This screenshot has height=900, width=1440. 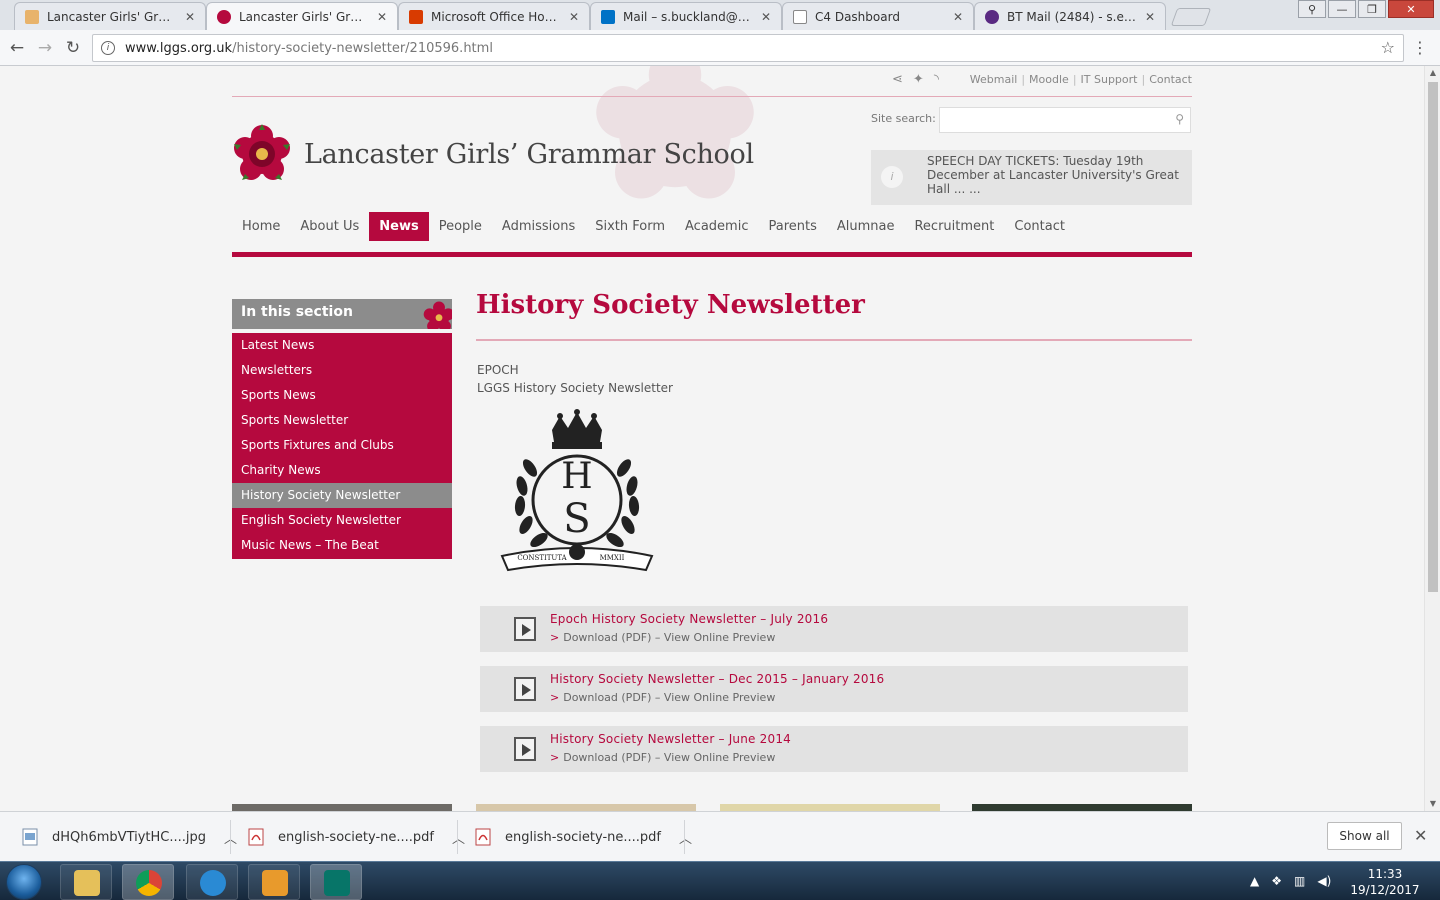 I want to click on bookmark-star-icon: ☆, so click(x=1388, y=47).